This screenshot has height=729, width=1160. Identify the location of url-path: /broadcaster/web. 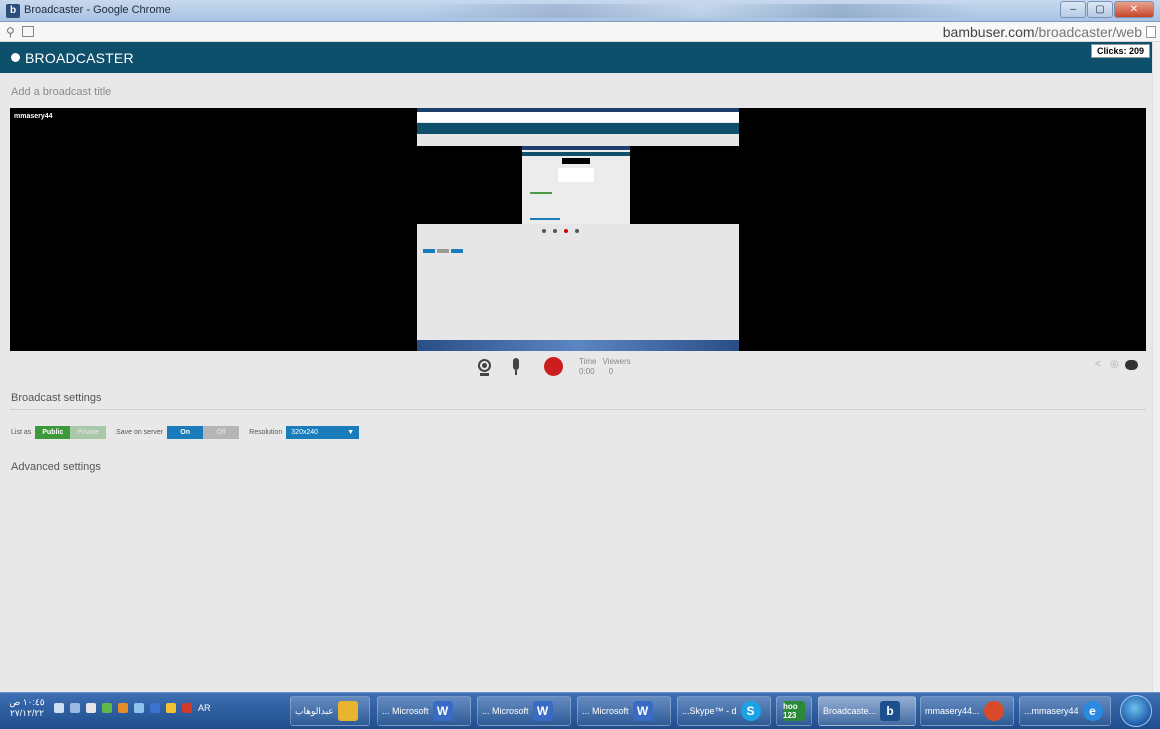
(1088, 32).